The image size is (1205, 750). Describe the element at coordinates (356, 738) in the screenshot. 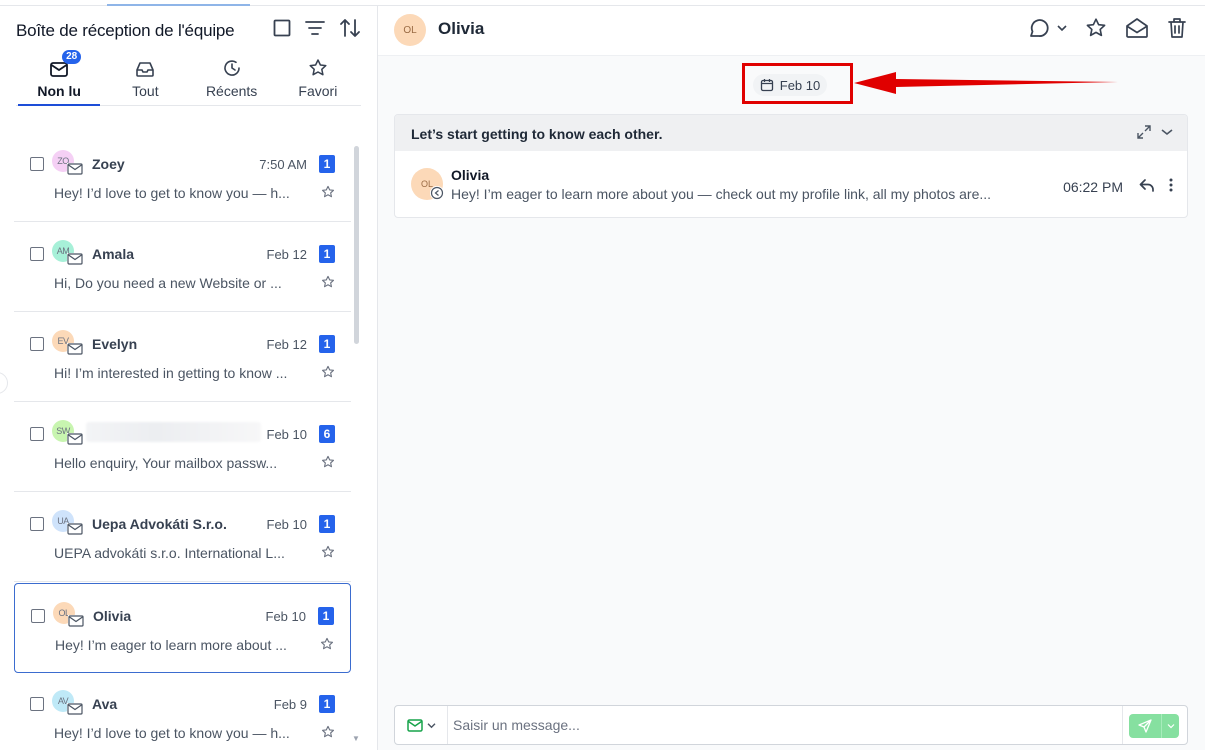

I see `scroll-down-arrow-icon: ▼` at that location.